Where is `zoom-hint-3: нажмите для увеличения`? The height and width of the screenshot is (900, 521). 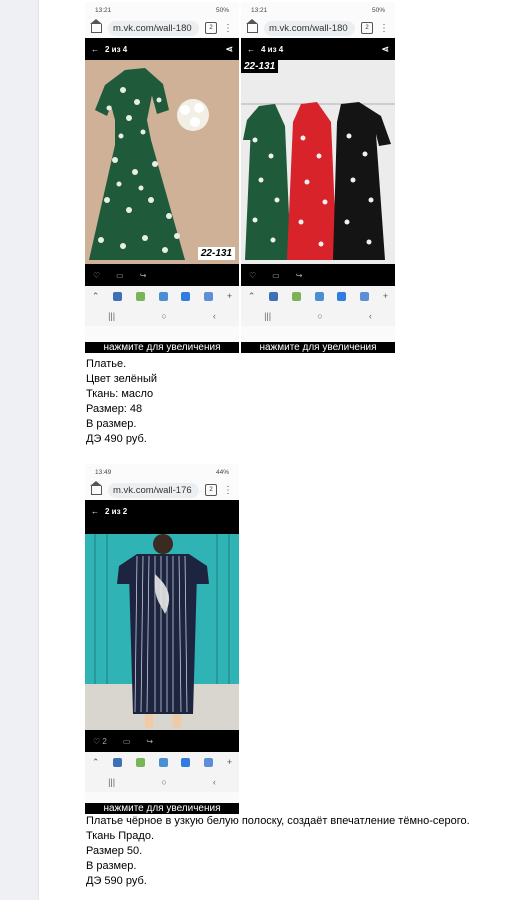 zoom-hint-3: нажмите для увеличения is located at coordinates (162, 808).